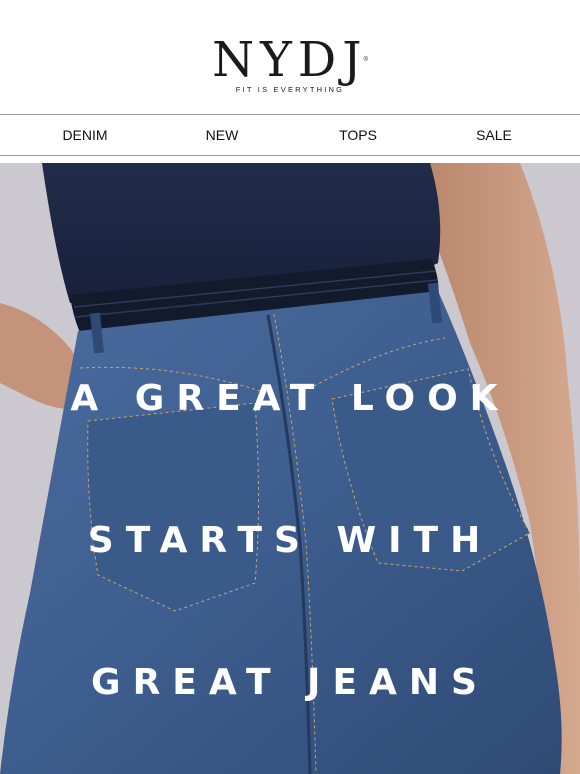  I want to click on hero-headline-line-3: GREAT JEANS, so click(290, 682).